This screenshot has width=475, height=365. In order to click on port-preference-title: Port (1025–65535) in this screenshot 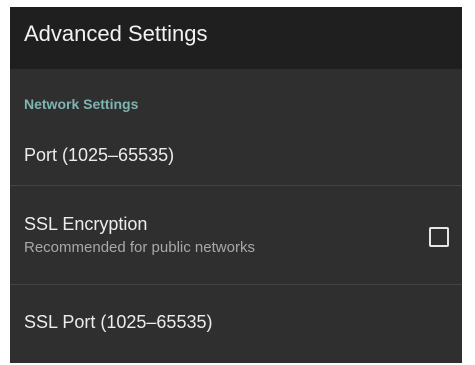, I will do `click(99, 155)`.